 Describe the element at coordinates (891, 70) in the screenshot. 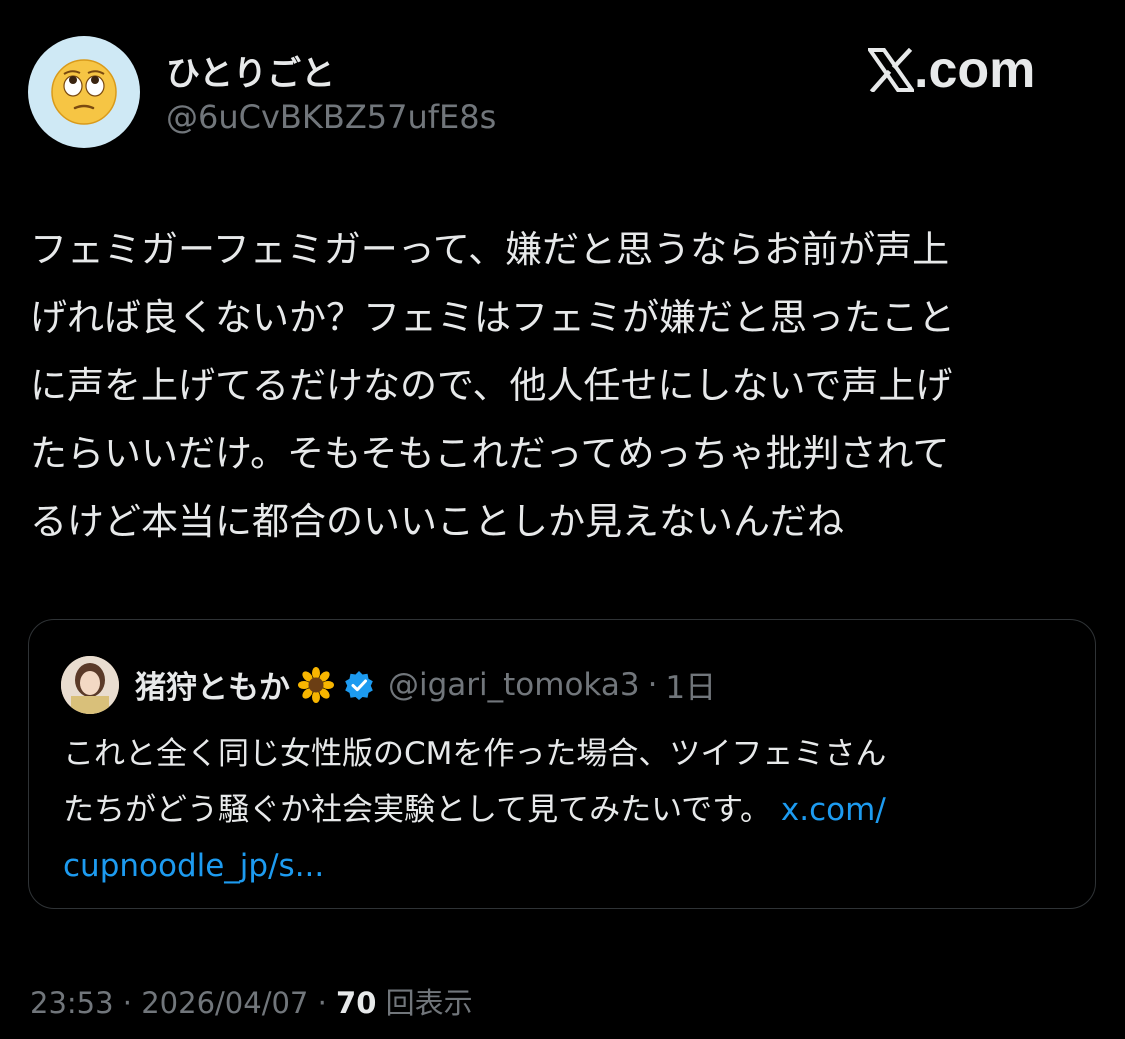

I see `x-logo-icon` at that location.